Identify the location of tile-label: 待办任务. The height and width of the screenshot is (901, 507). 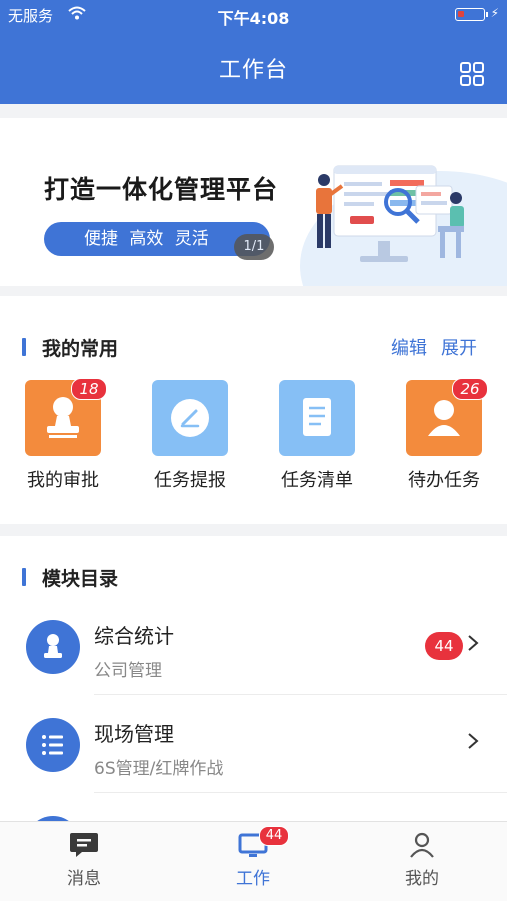
(444, 480).